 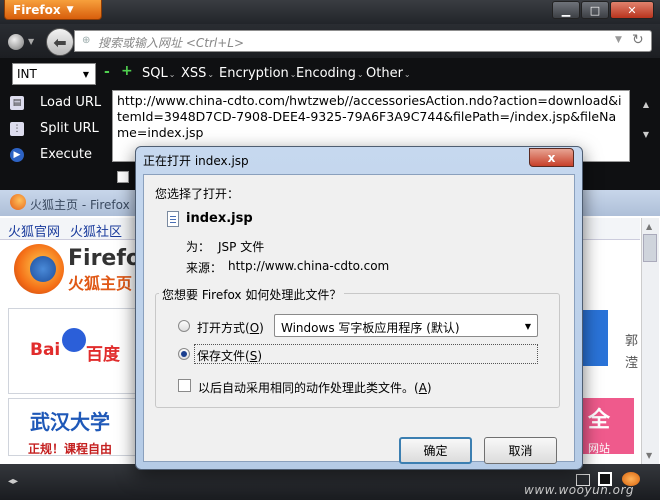 I want to click on label-text: 打开方式(, so click(x=223, y=328).